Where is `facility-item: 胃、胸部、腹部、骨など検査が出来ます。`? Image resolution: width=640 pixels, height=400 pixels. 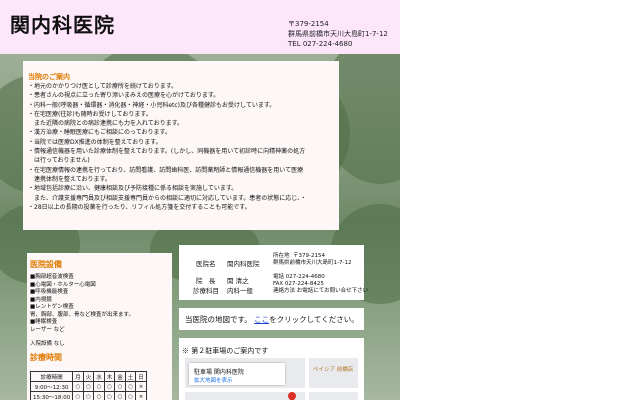 facility-item: 胃、胸部、腹部、骨など検査が出来ます。 is located at coordinates (82, 314).